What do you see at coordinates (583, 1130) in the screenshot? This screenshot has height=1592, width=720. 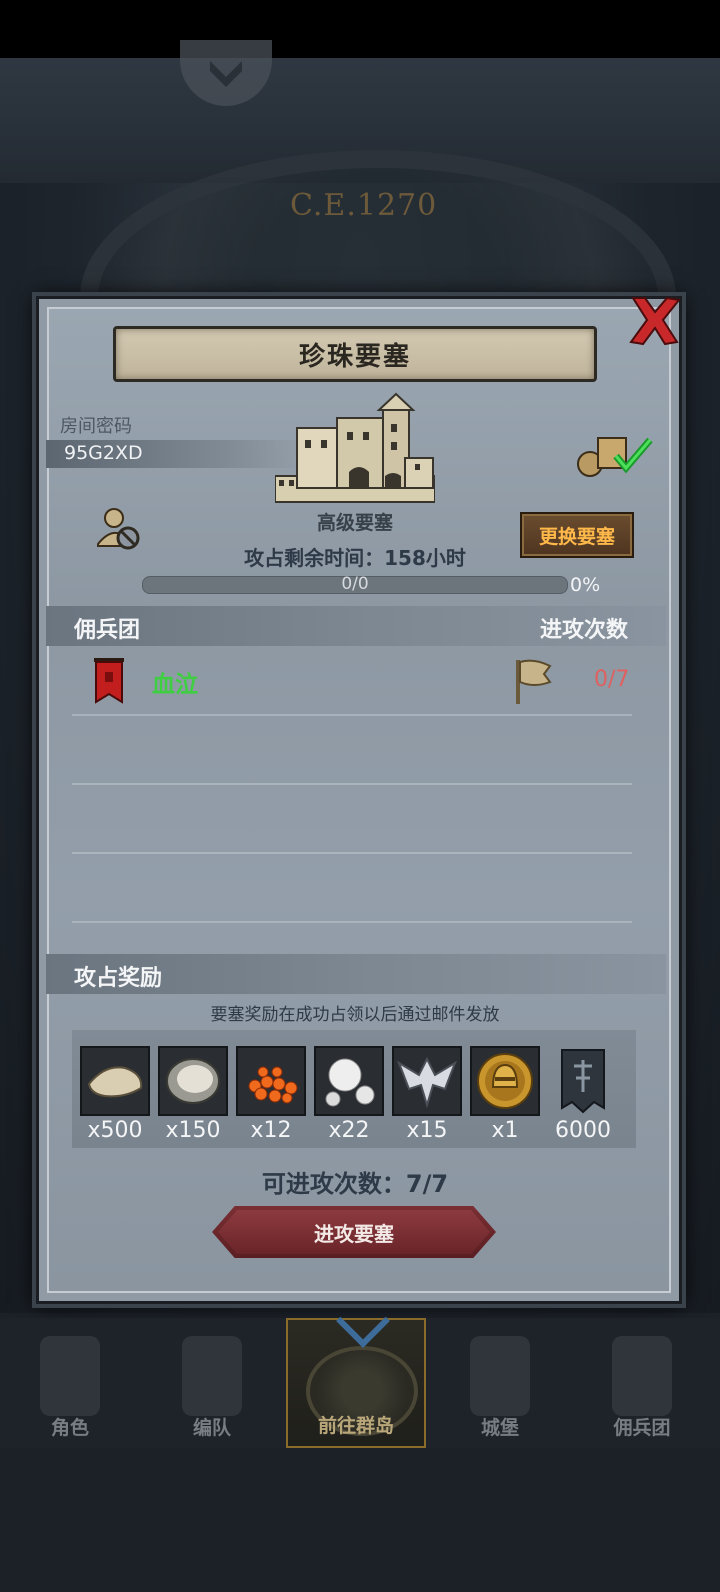 I see `reward-quantity: 6000` at bounding box center [583, 1130].